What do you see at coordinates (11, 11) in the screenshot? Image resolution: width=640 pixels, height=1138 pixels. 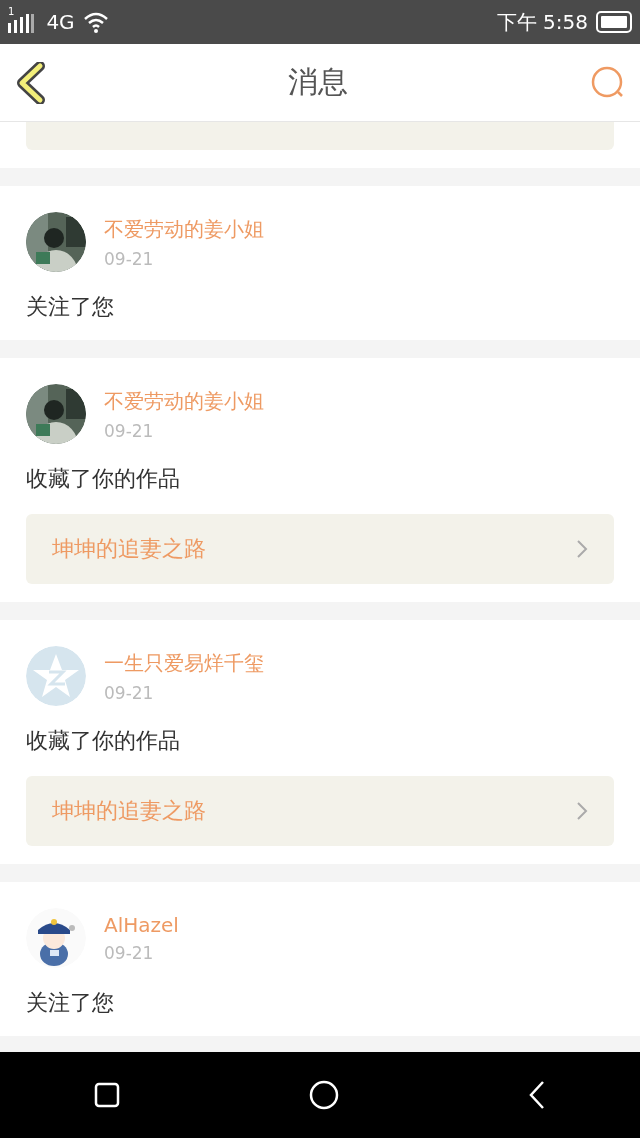 I see `signal-label: 1` at bounding box center [11, 11].